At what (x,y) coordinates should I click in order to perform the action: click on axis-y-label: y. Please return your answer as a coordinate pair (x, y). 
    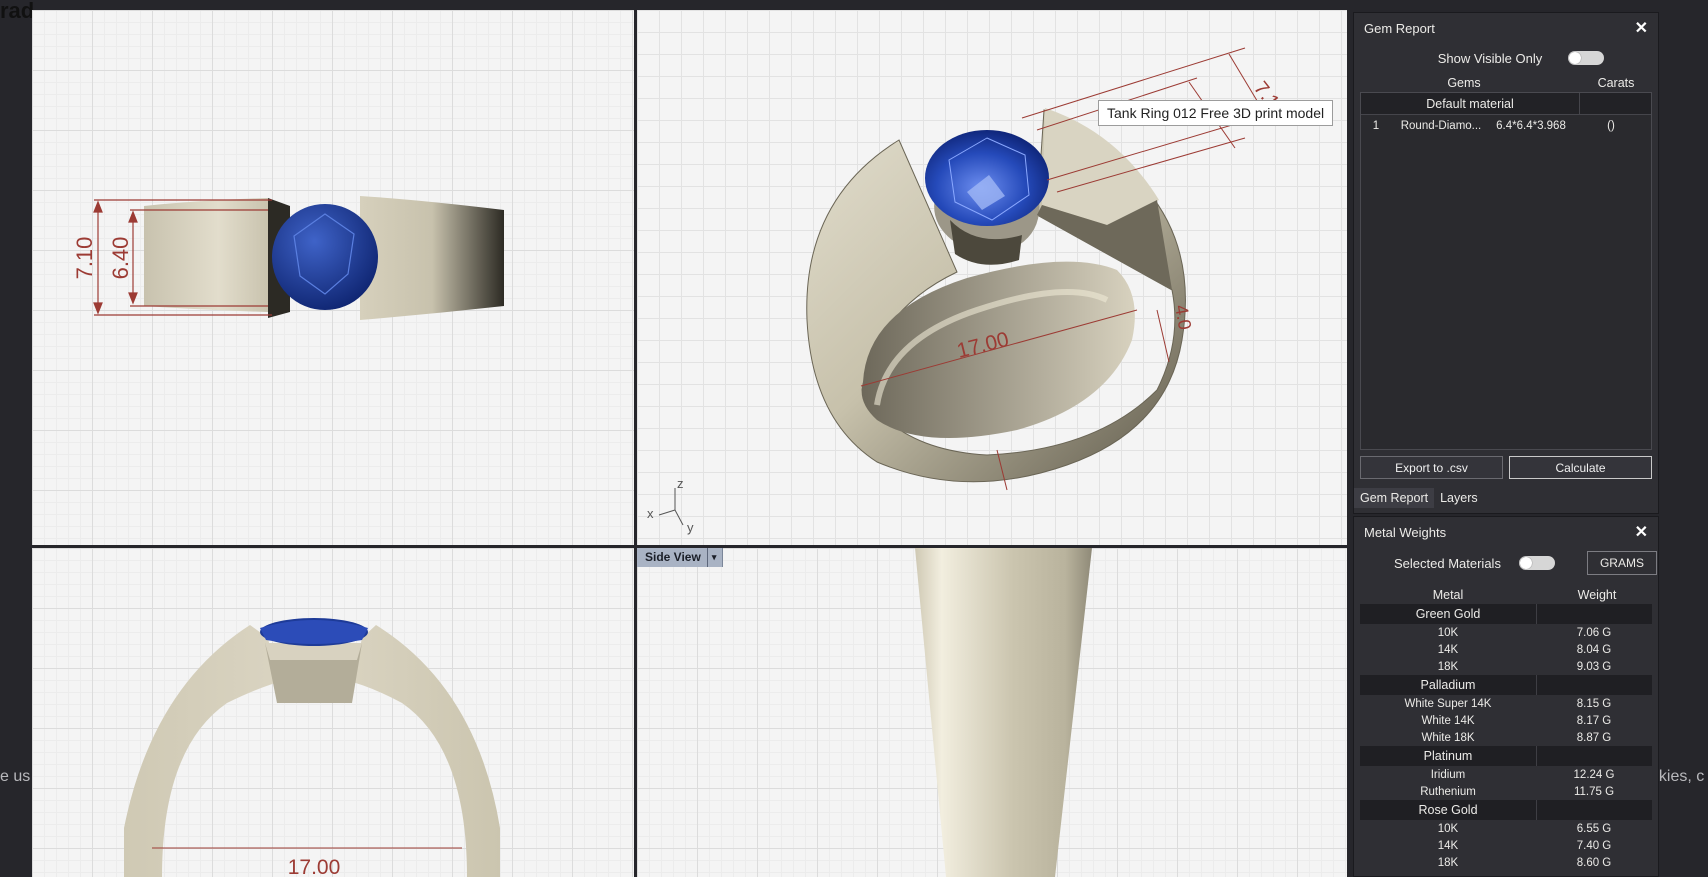
    Looking at the image, I should click on (690, 527).